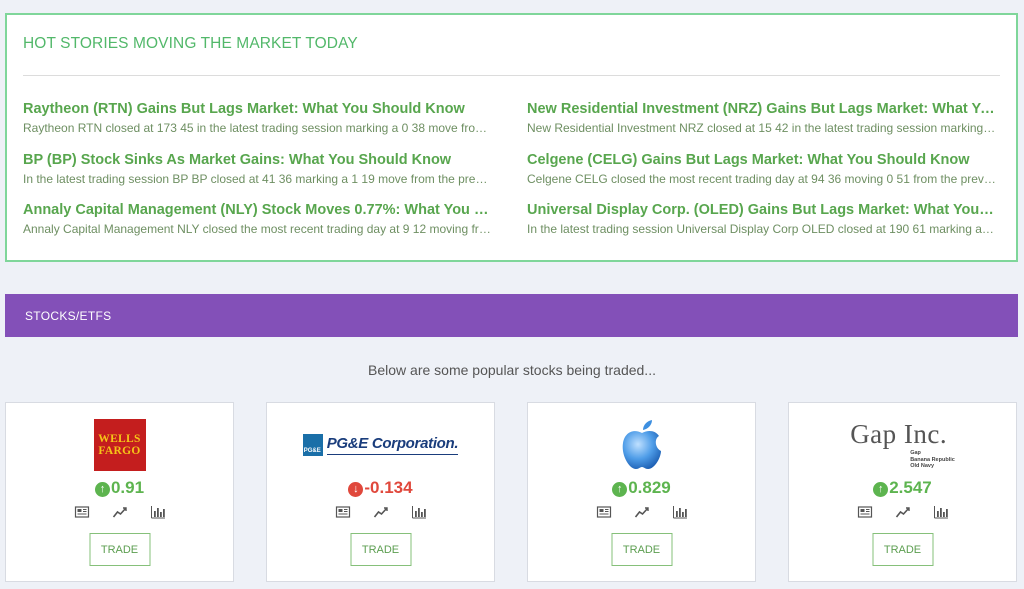 The image size is (1024, 589). What do you see at coordinates (511, 75) in the screenshot?
I see `divider` at bounding box center [511, 75].